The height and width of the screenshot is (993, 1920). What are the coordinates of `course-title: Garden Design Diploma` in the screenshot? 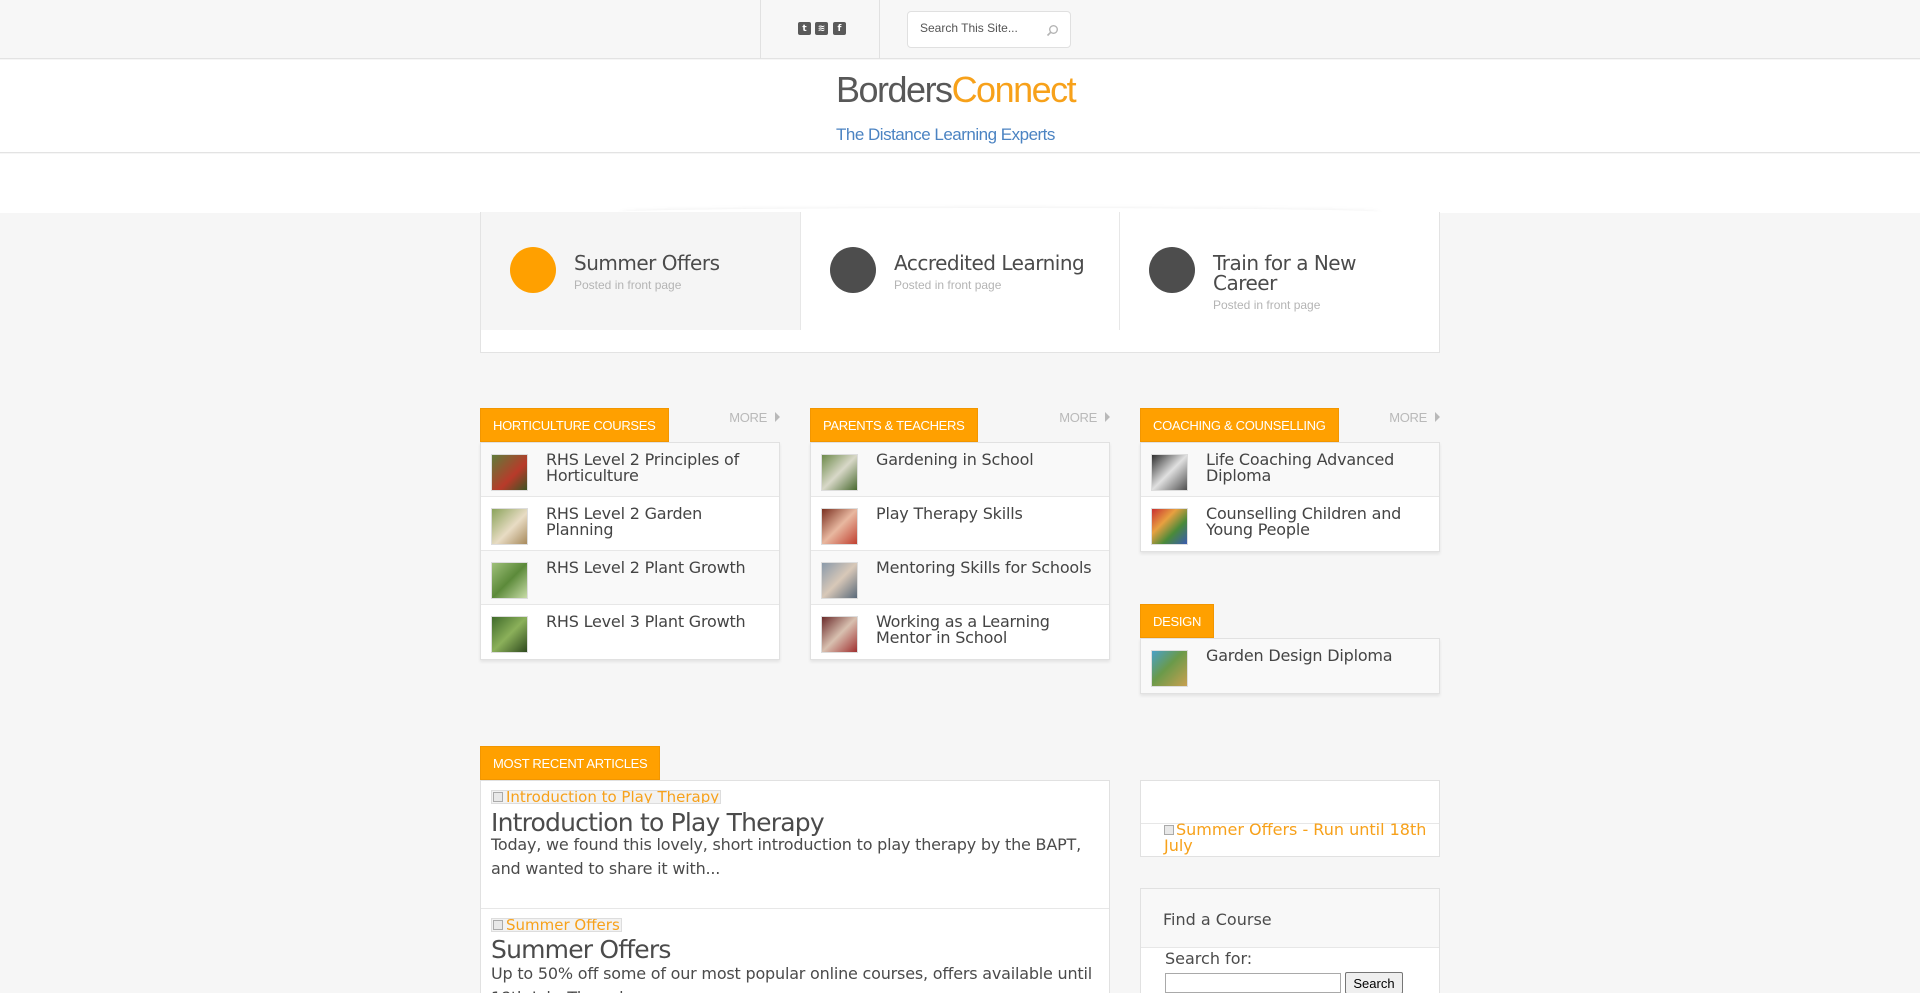 It's located at (1318, 656).